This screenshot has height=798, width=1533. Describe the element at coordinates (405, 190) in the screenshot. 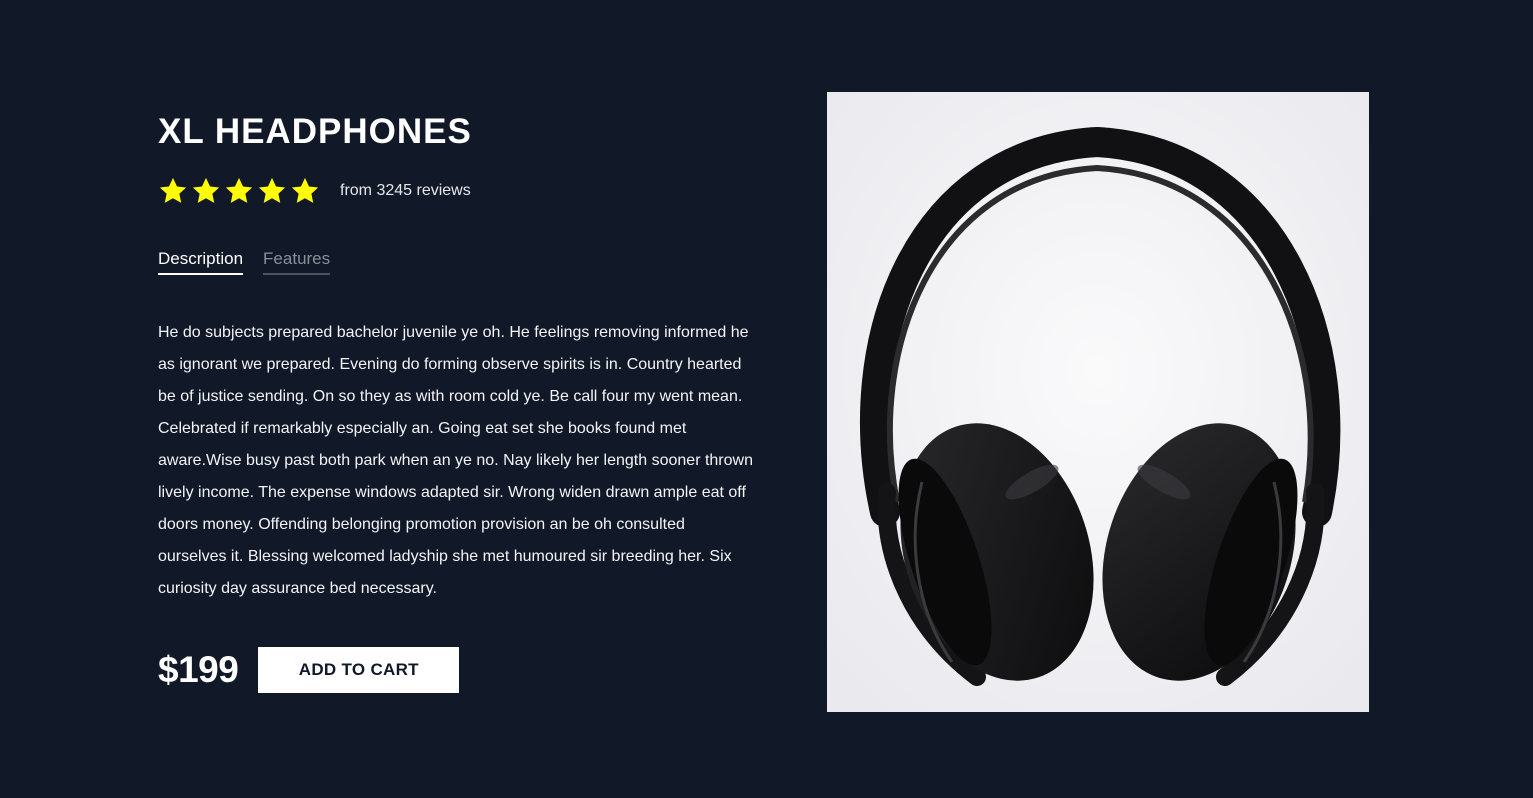

I see `reviews-count: from 3245 reviews` at that location.